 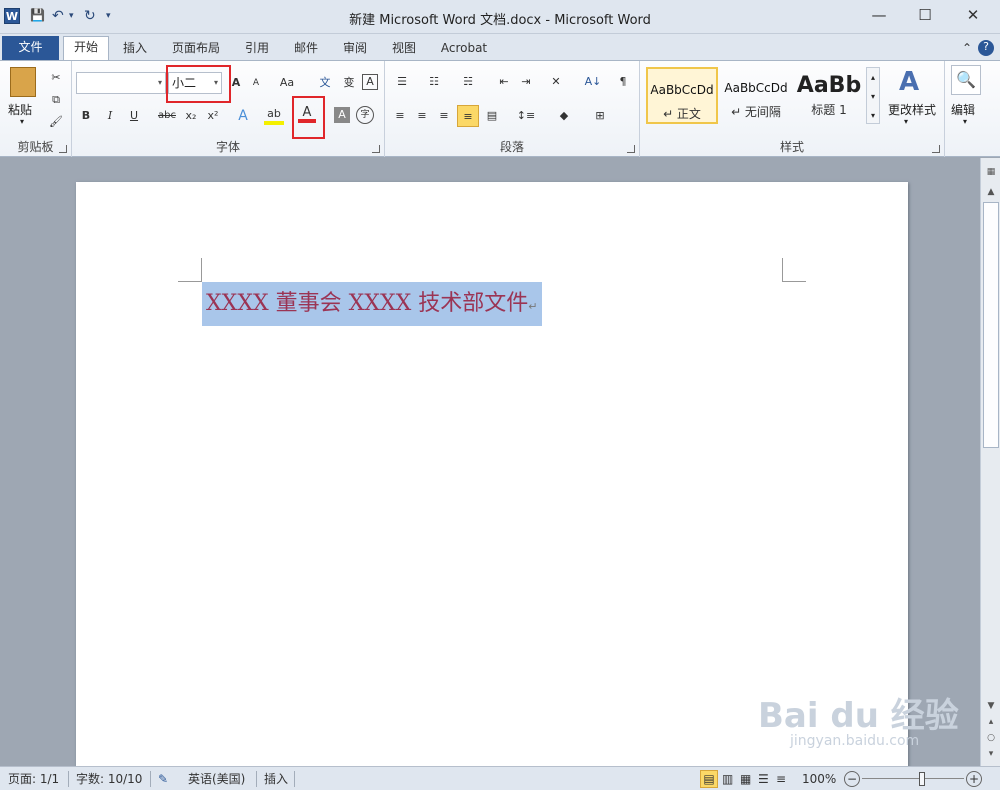 I want to click on styles-scroll: ▴ ▾ ▾, so click(x=873, y=95).